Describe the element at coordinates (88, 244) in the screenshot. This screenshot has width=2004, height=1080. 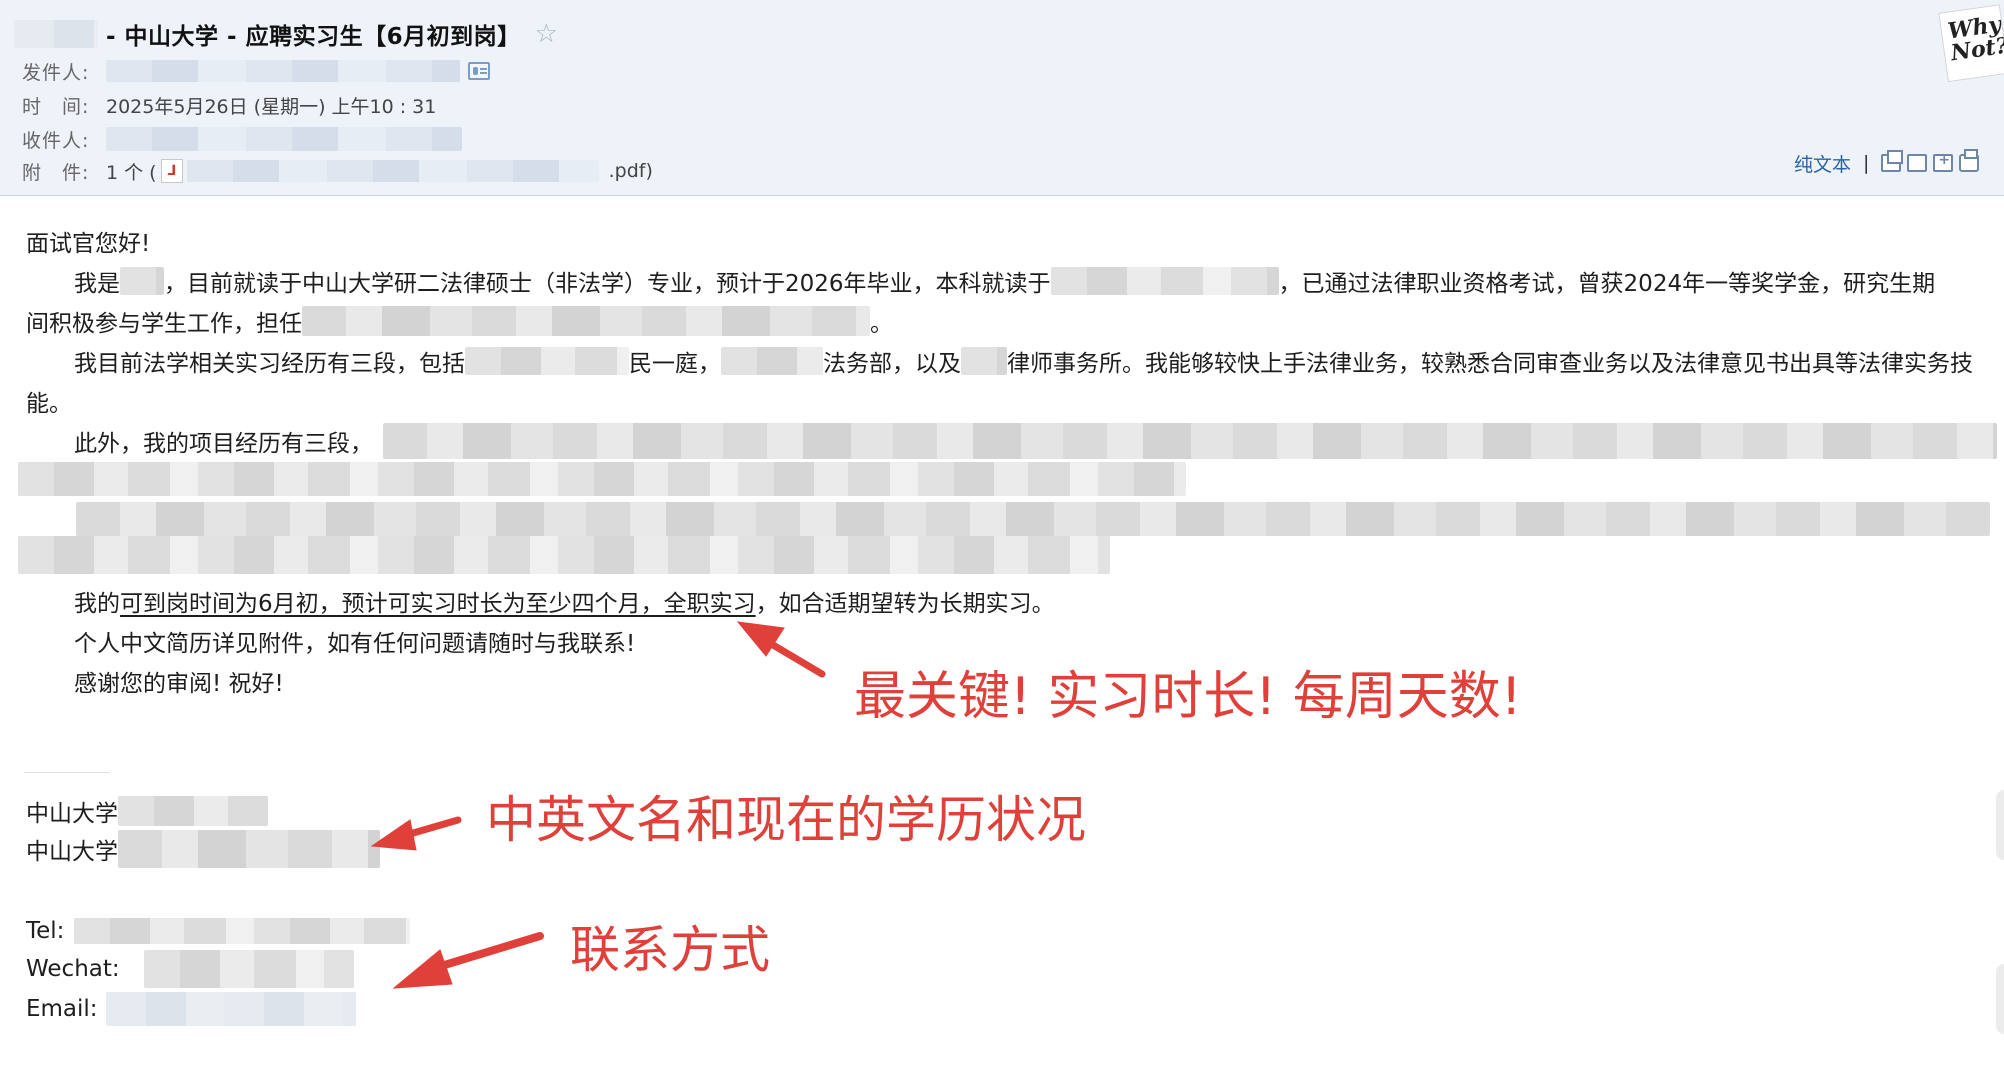
I see `greeting-text: 面试官您好!` at that location.